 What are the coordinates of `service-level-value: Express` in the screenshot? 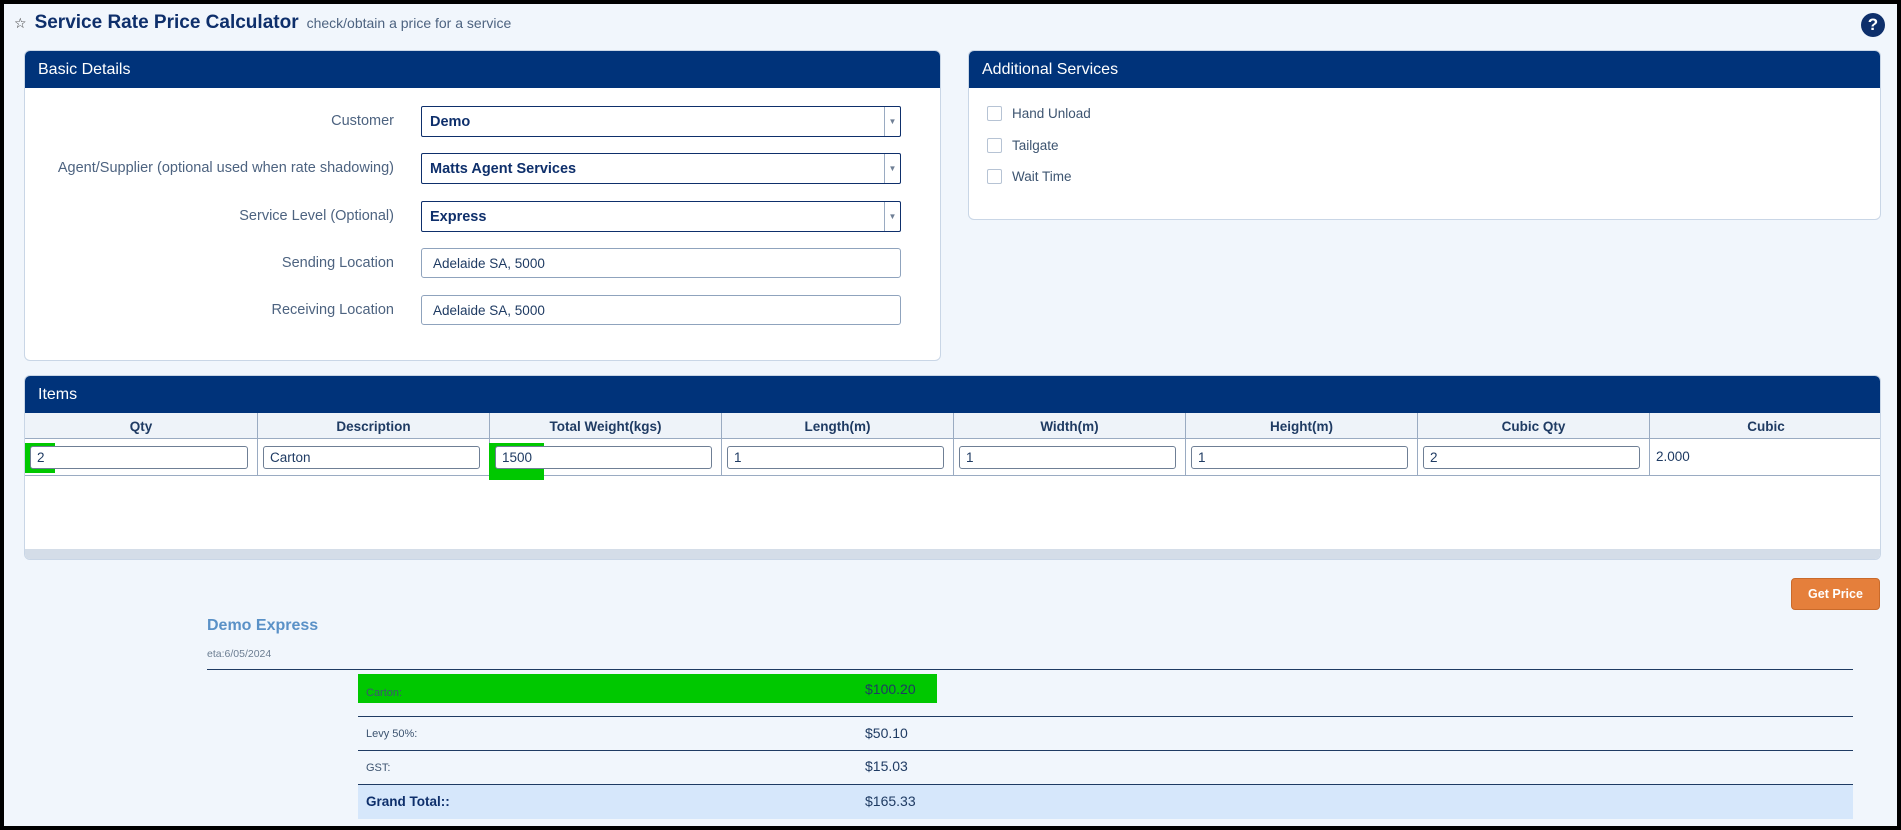 It's located at (458, 216).